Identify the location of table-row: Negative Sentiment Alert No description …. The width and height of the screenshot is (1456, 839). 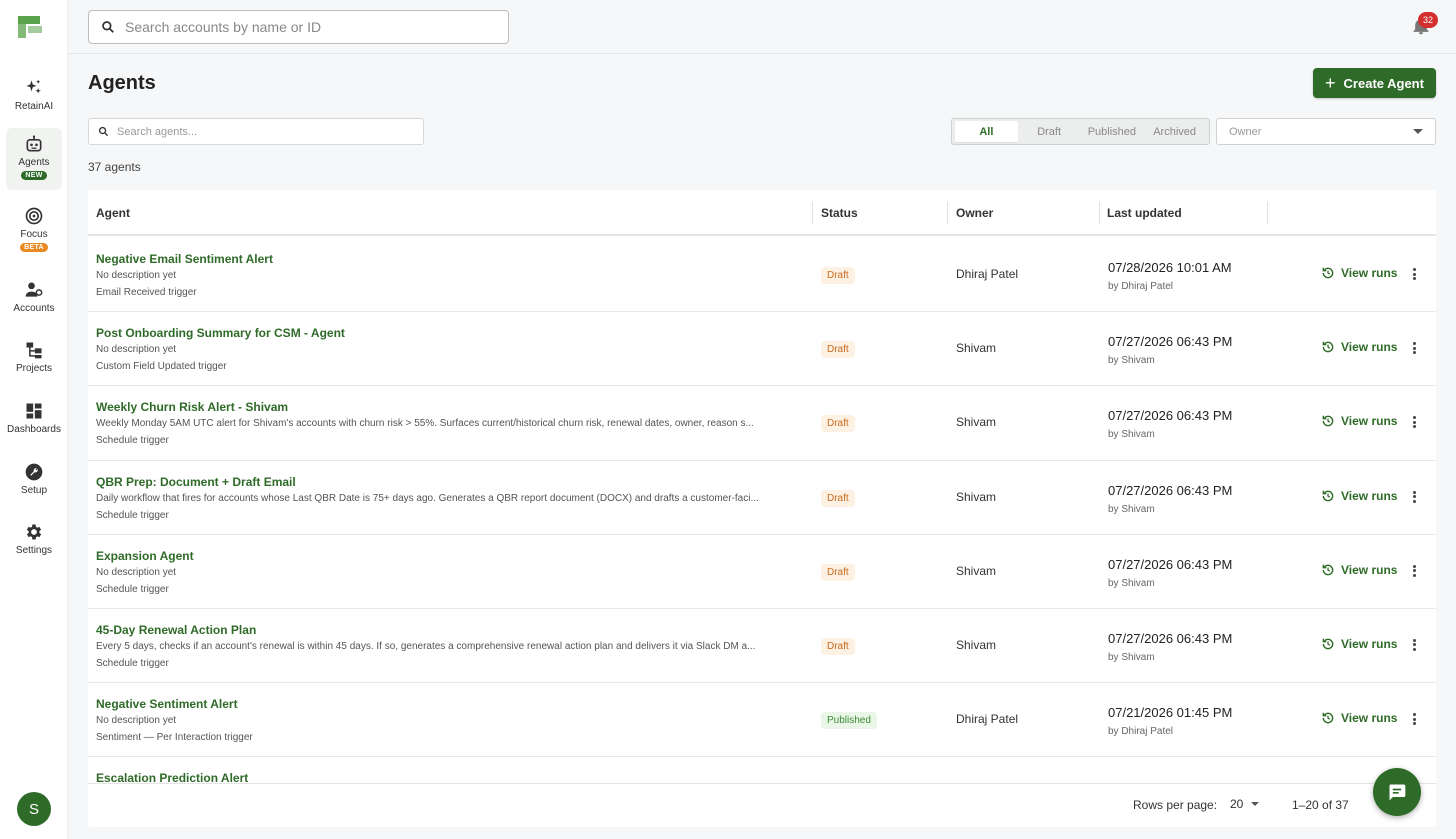
(762, 720).